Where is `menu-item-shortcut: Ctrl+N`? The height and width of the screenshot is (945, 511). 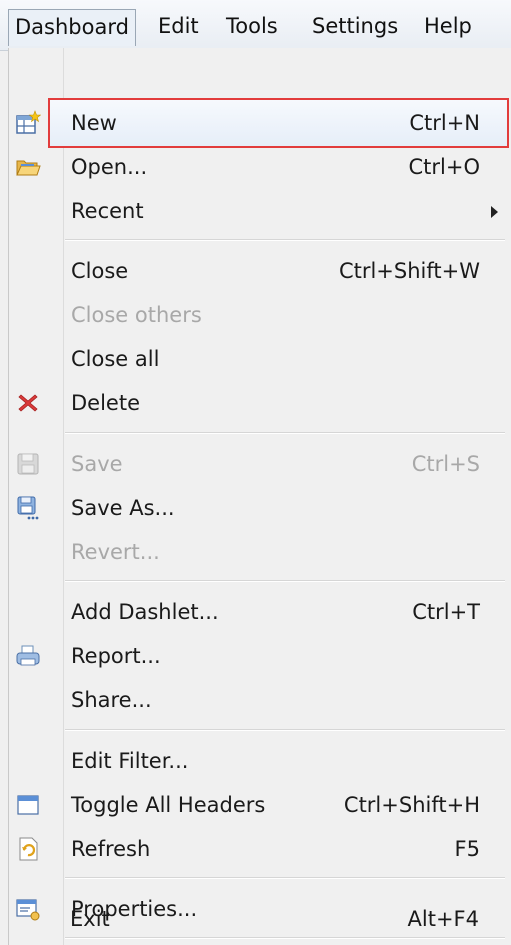
menu-item-shortcut: Ctrl+N is located at coordinates (444, 123).